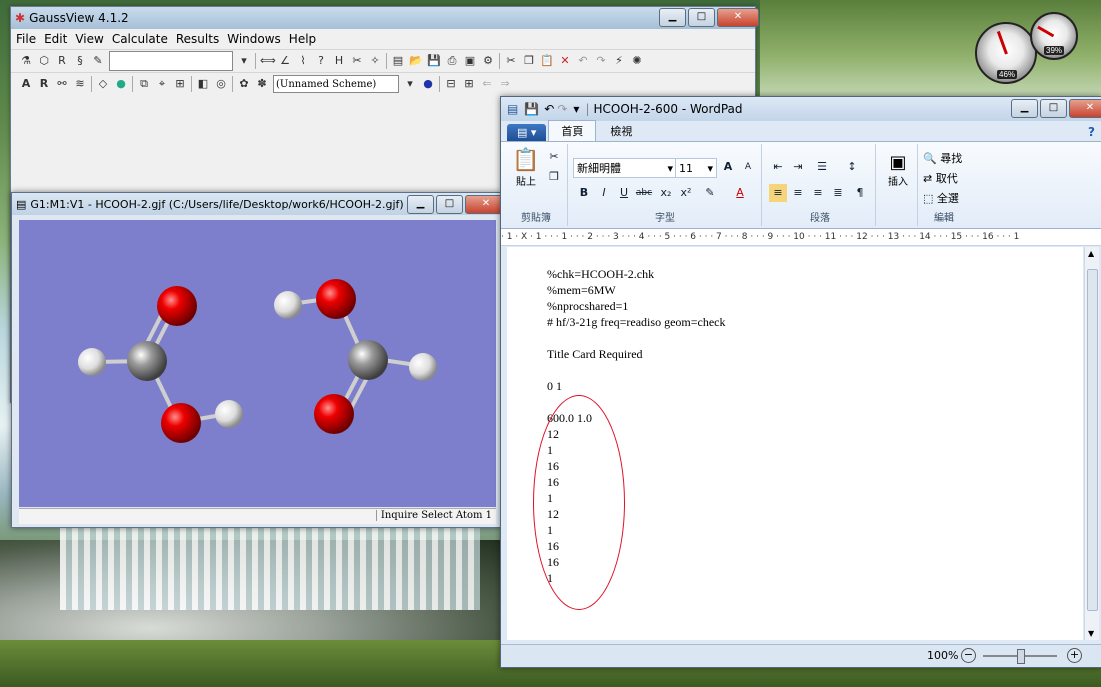 The height and width of the screenshot is (687, 1101). Describe the element at coordinates (98, 61) in the screenshot. I see `custom-fragment-icon: ✎` at that location.